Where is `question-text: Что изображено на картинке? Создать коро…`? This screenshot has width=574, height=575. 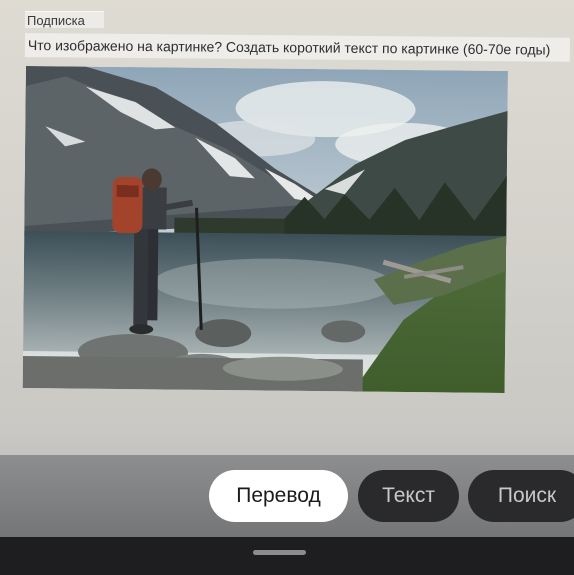
question-text: Что изображено на картинке? Создать коро… is located at coordinates (297, 47).